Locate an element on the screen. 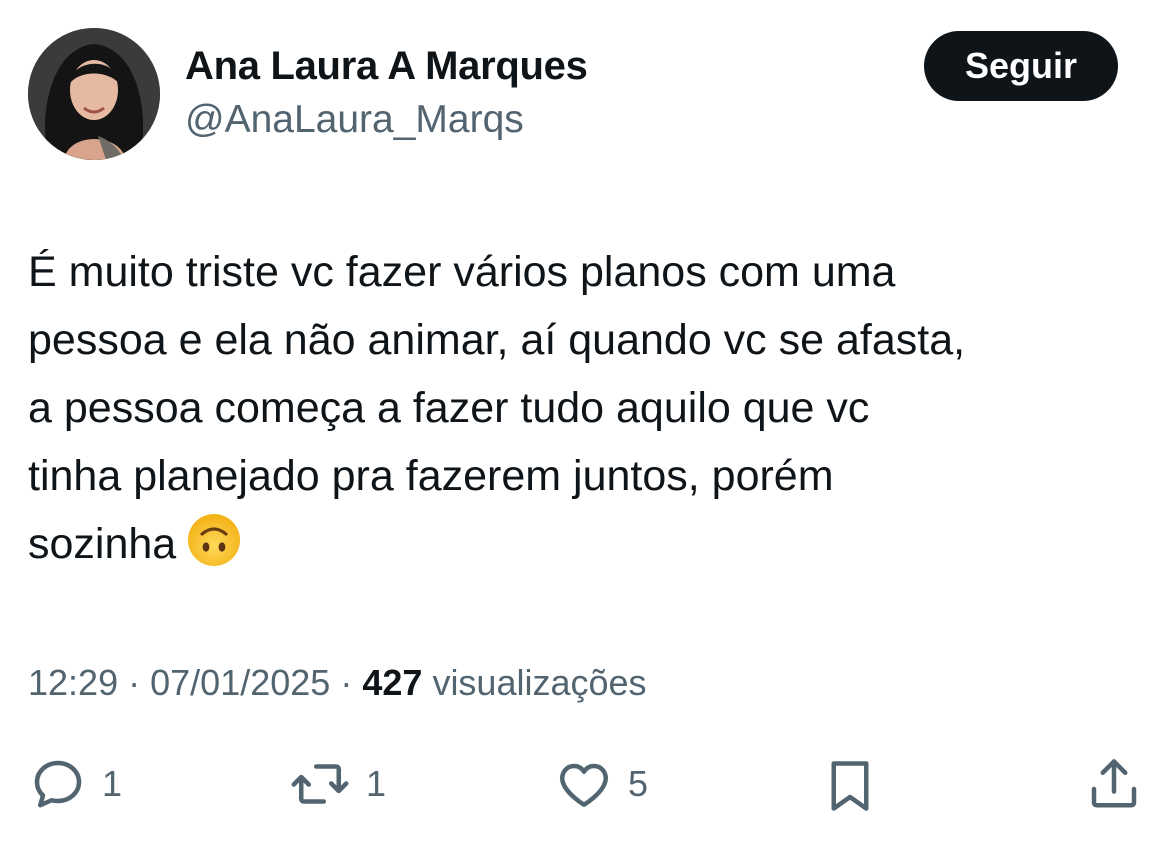 This screenshot has height=848, width=1170. retweet-count: 1 is located at coordinates (376, 783).